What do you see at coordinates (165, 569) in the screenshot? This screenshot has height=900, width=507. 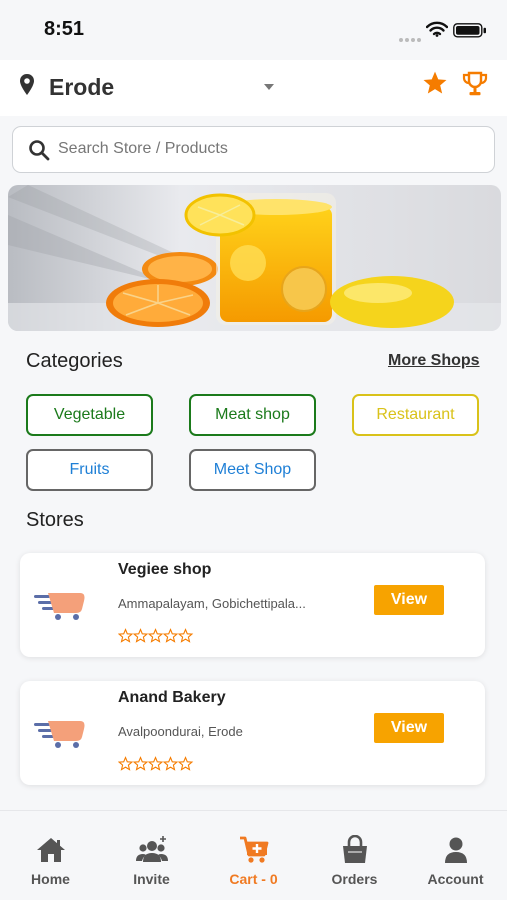 I see `store-name: Vegiee shop` at bounding box center [165, 569].